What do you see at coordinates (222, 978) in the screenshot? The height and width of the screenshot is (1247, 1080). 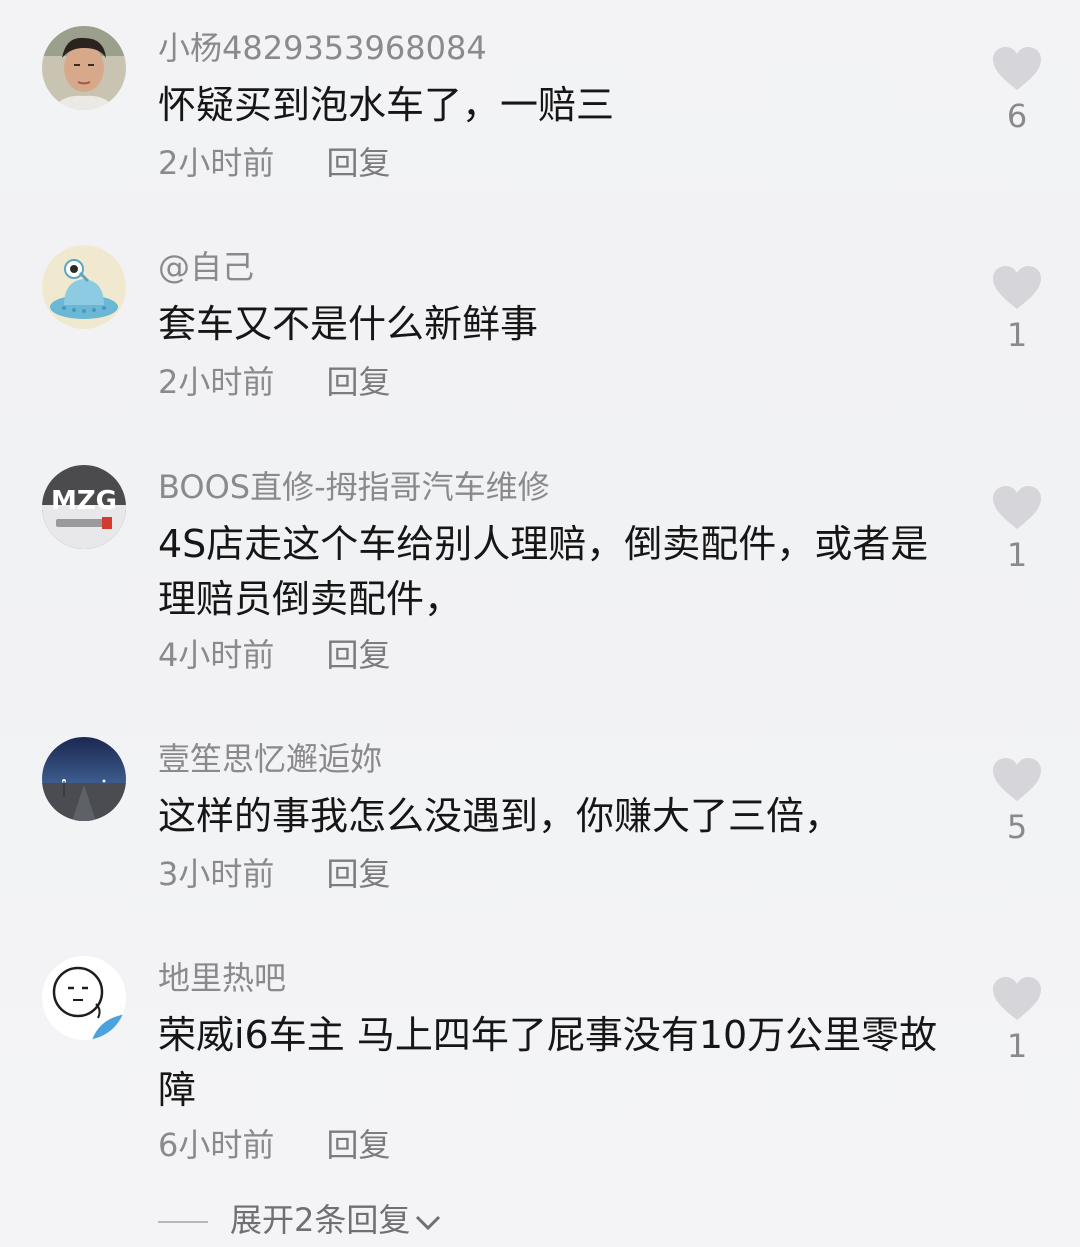 I see `comment-username: 地里热吧` at bounding box center [222, 978].